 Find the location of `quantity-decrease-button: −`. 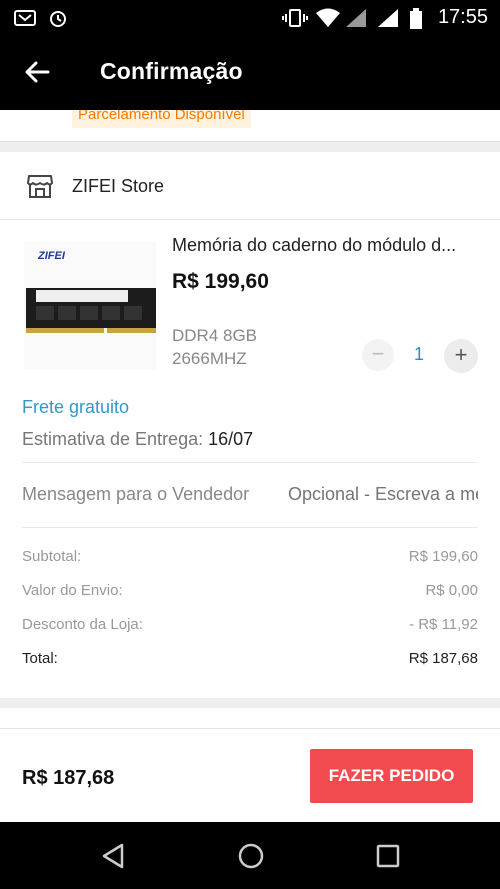

quantity-decrease-button: − is located at coordinates (378, 355).